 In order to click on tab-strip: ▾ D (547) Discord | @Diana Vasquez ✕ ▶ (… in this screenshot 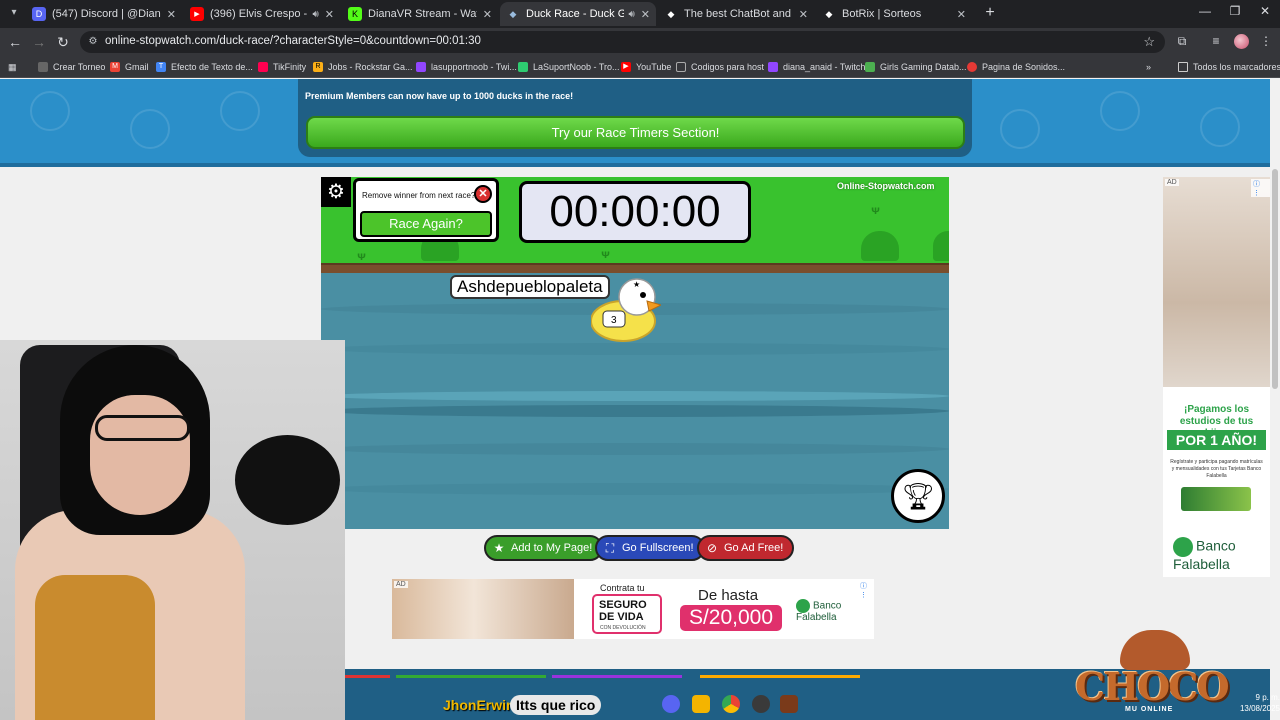, I will do `click(640, 14)`.